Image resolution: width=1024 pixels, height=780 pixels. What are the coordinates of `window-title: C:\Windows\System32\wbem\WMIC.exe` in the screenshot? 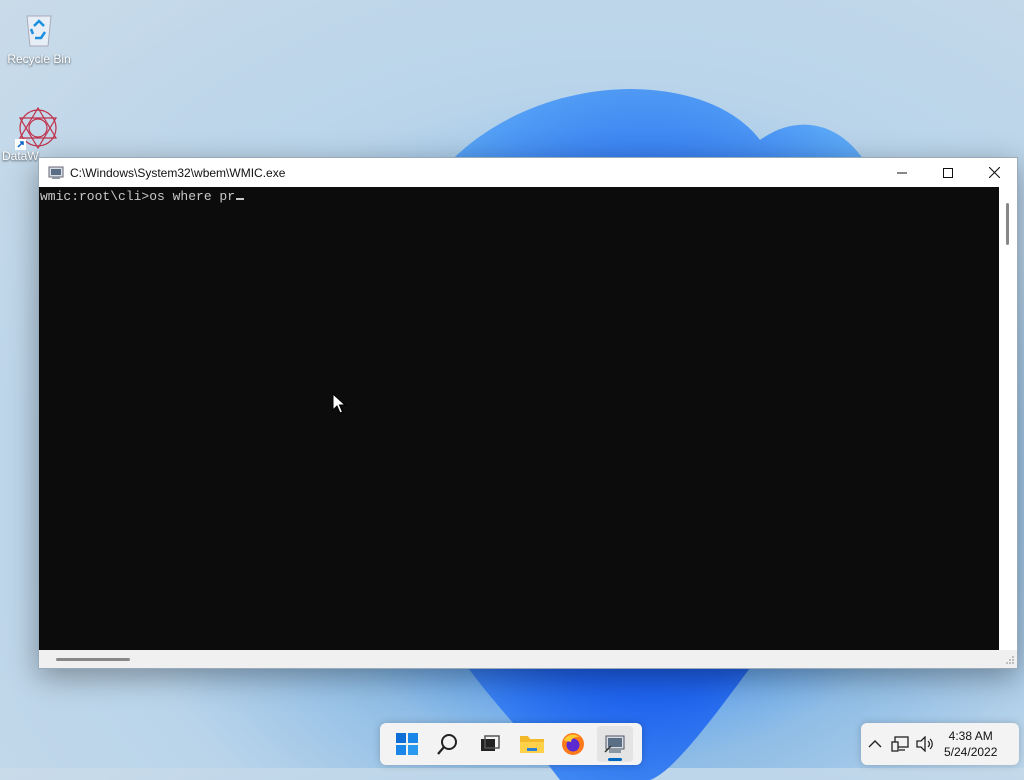 It's located at (178, 172).